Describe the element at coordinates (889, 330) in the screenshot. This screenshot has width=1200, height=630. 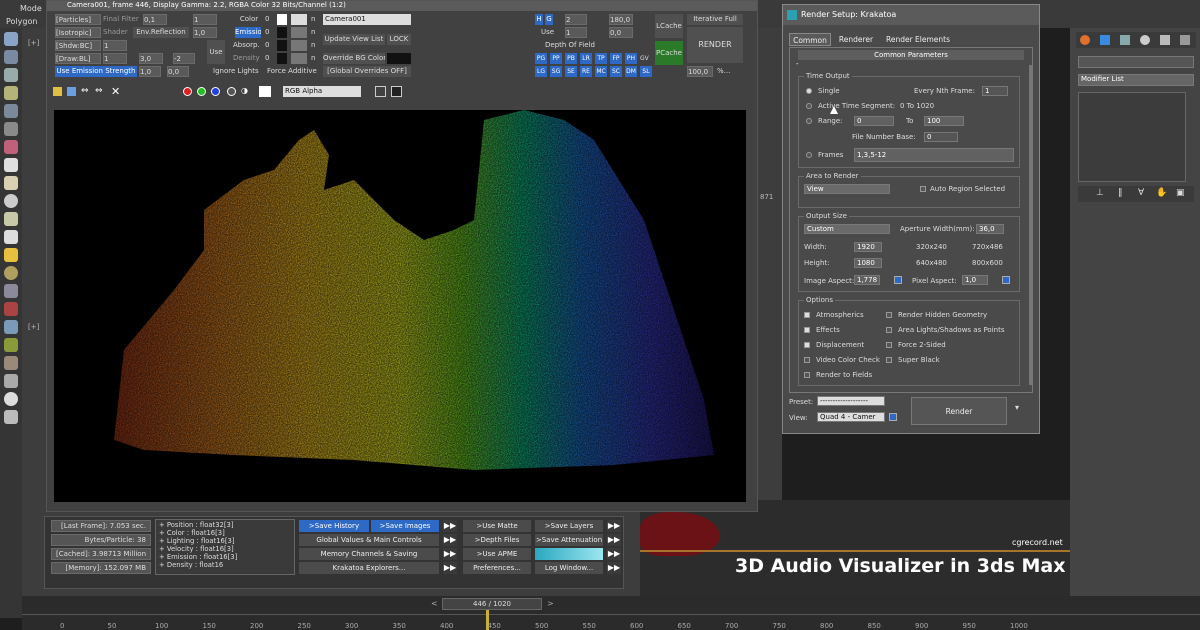
I see `area-lights-checkbox` at that location.